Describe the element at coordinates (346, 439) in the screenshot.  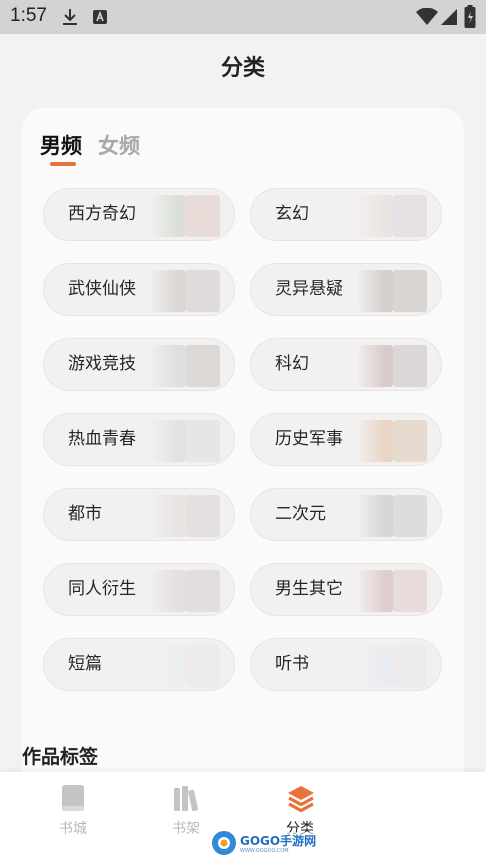
I see `category-item-history-military: 历史军事` at that location.